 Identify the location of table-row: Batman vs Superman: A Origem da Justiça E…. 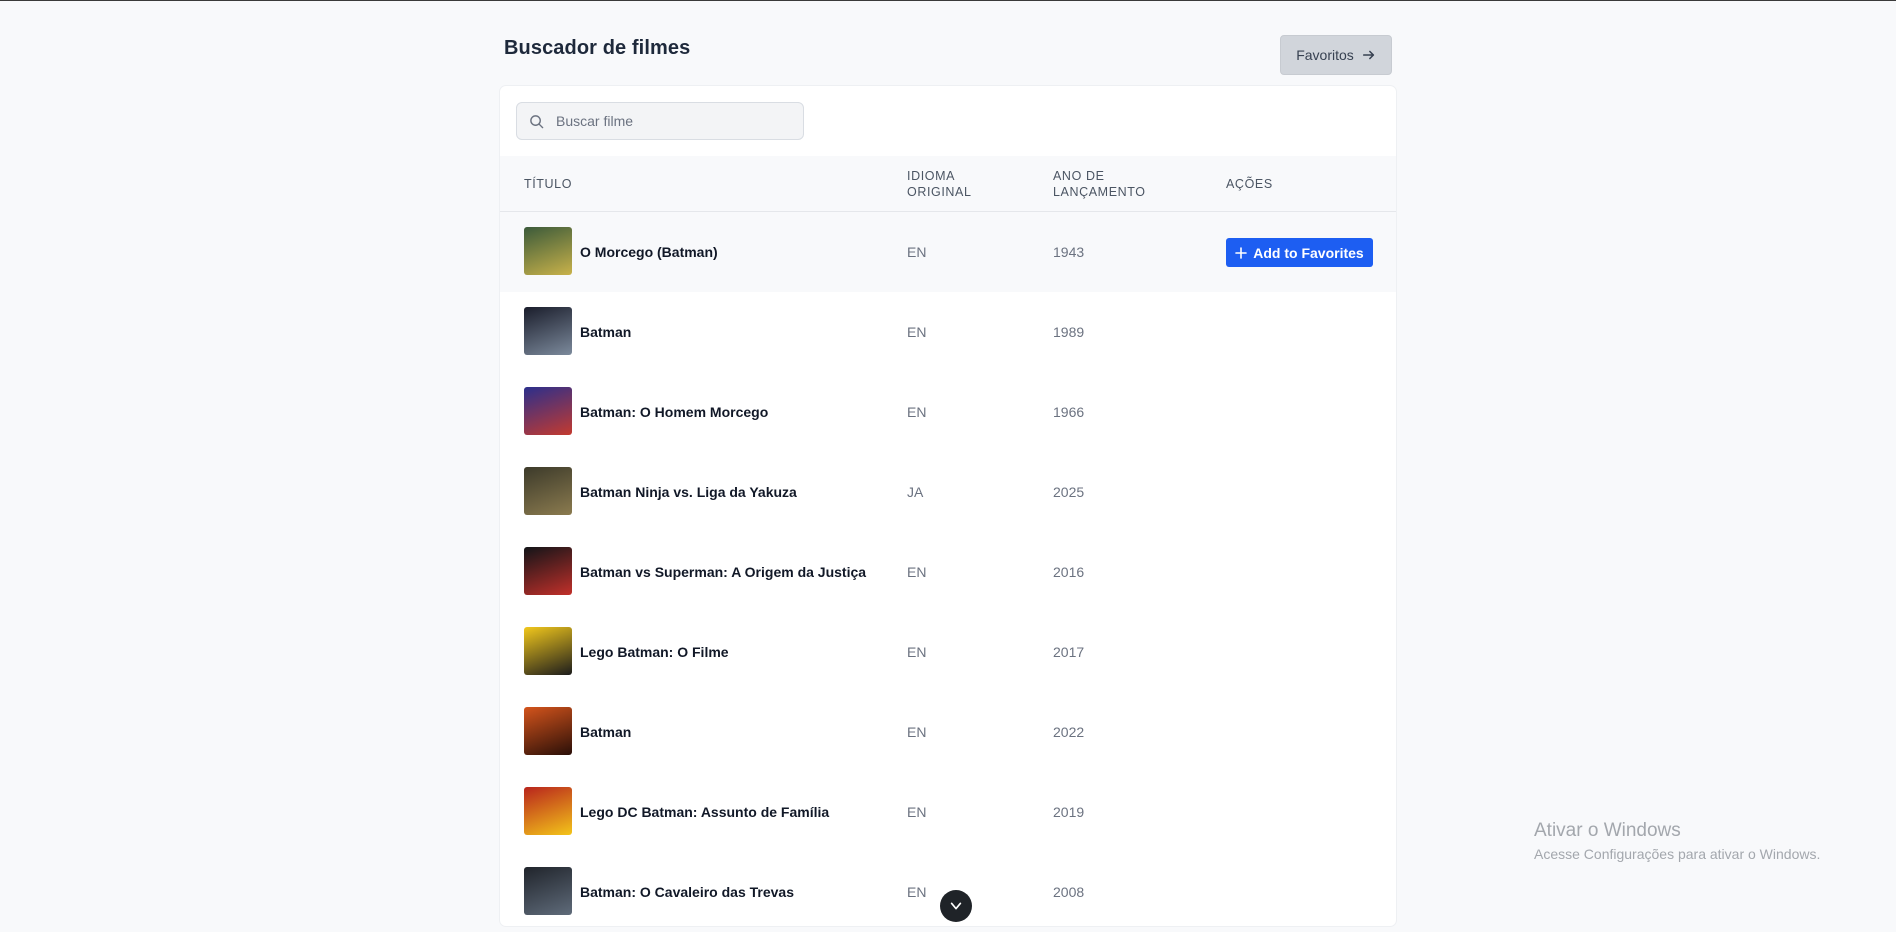
(948, 572).